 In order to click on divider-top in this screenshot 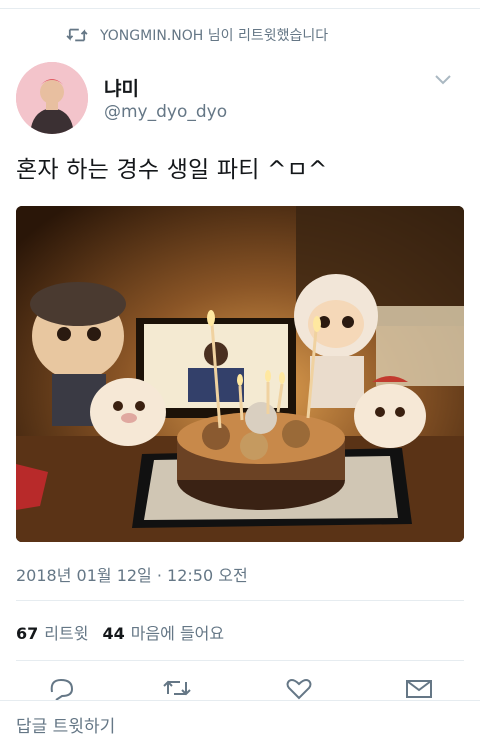, I will do `click(240, 600)`.